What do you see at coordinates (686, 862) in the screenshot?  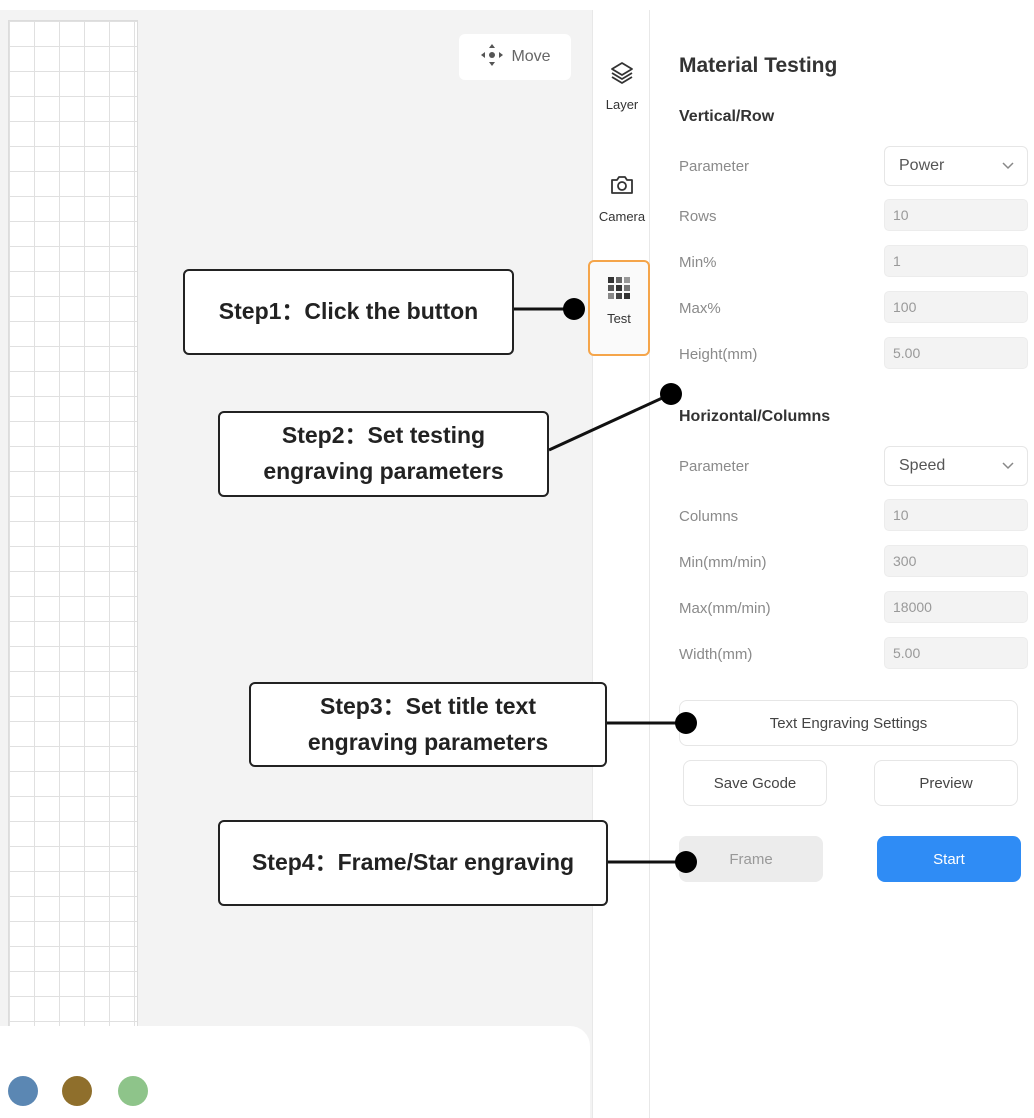 I see `annotation-dot-step4` at bounding box center [686, 862].